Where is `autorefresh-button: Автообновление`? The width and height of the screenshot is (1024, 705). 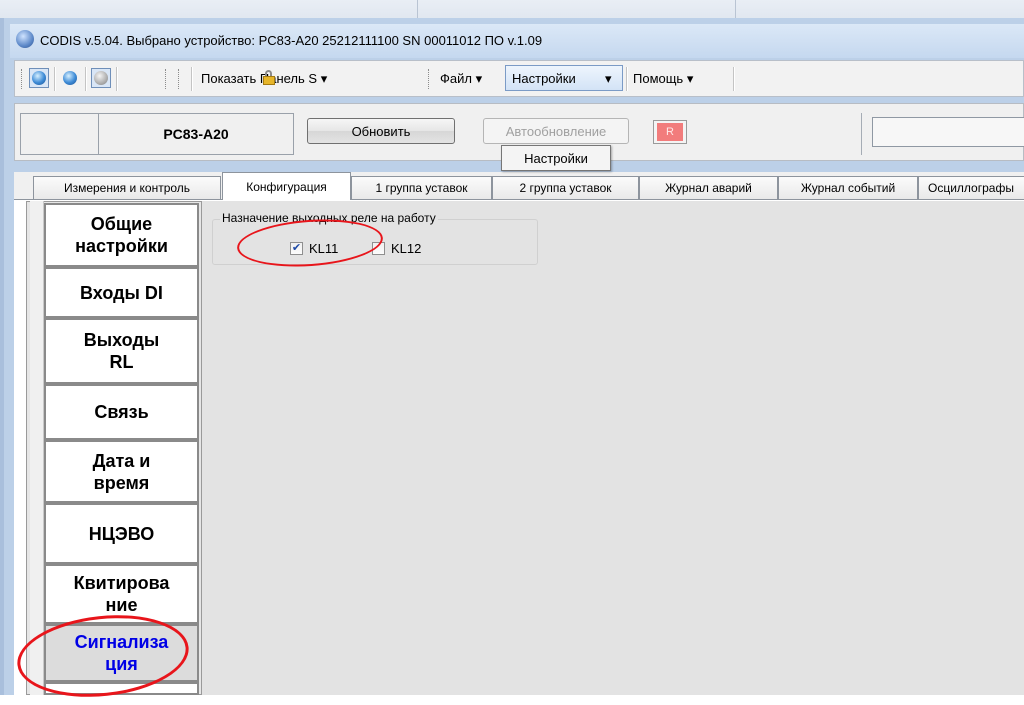 autorefresh-button: Автообновление is located at coordinates (556, 131).